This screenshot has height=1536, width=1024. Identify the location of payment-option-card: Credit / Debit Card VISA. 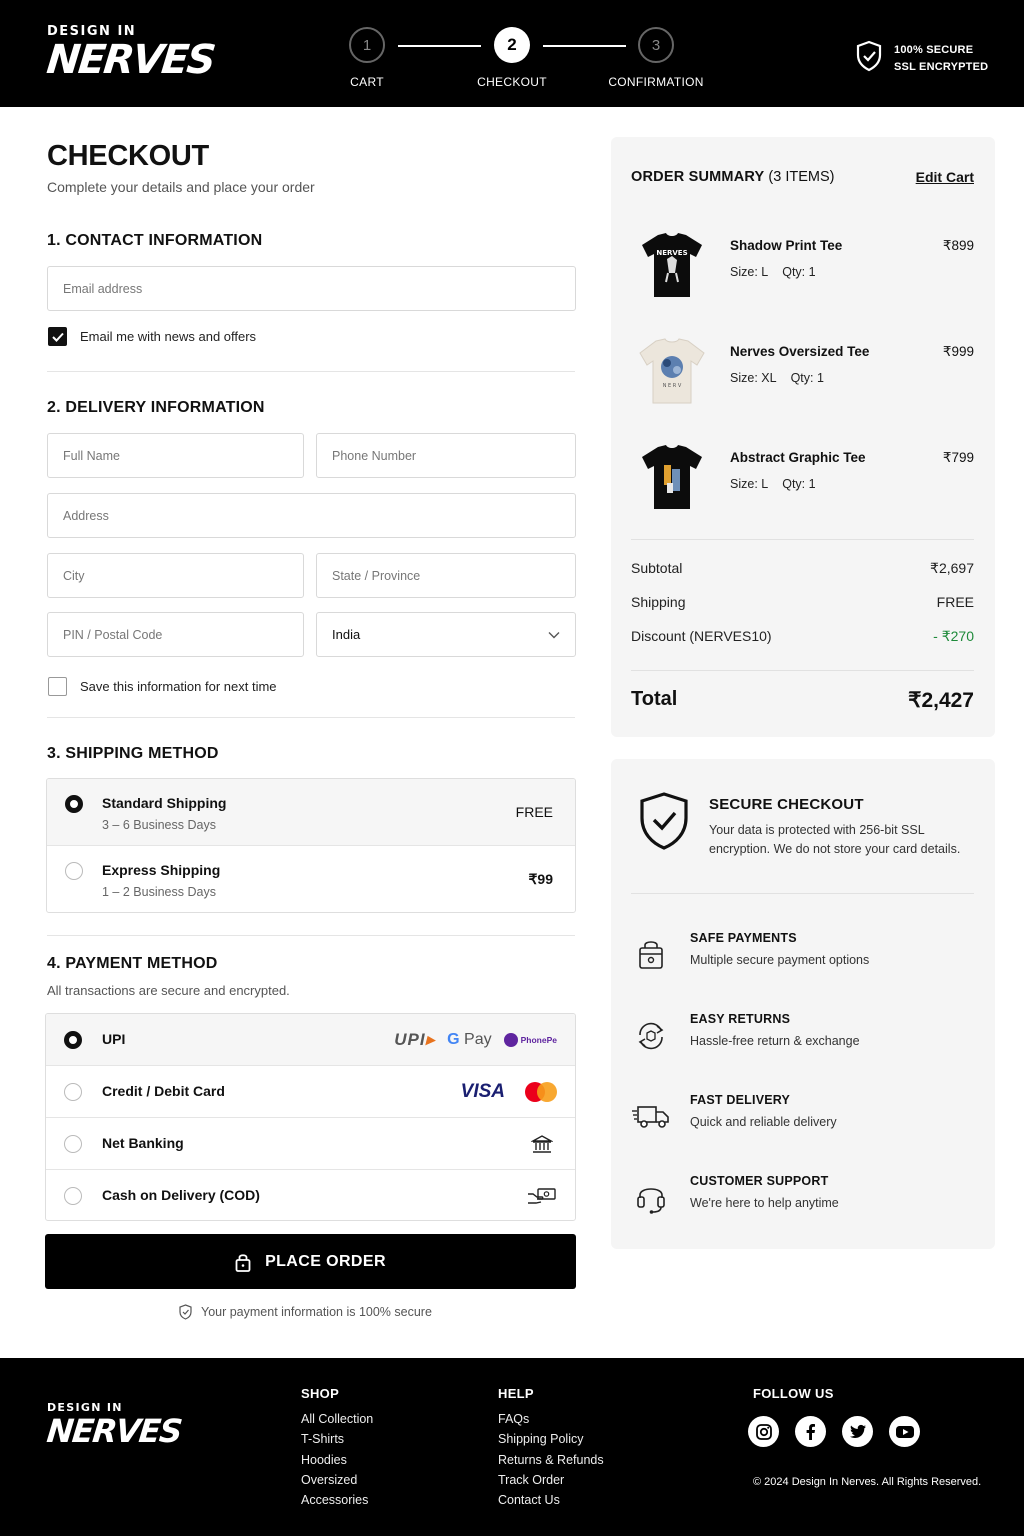
(310, 1092).